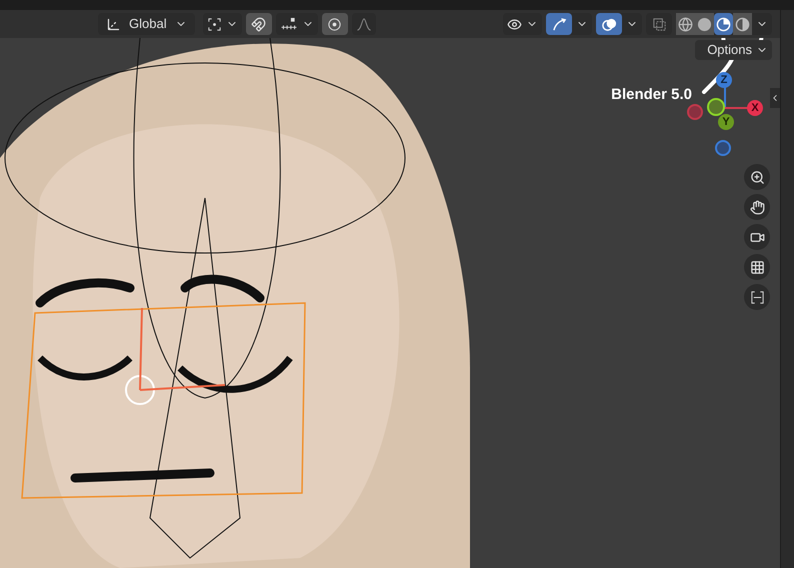 The height and width of the screenshot is (568, 794). I want to click on options-dropdown: Options, so click(733, 50).